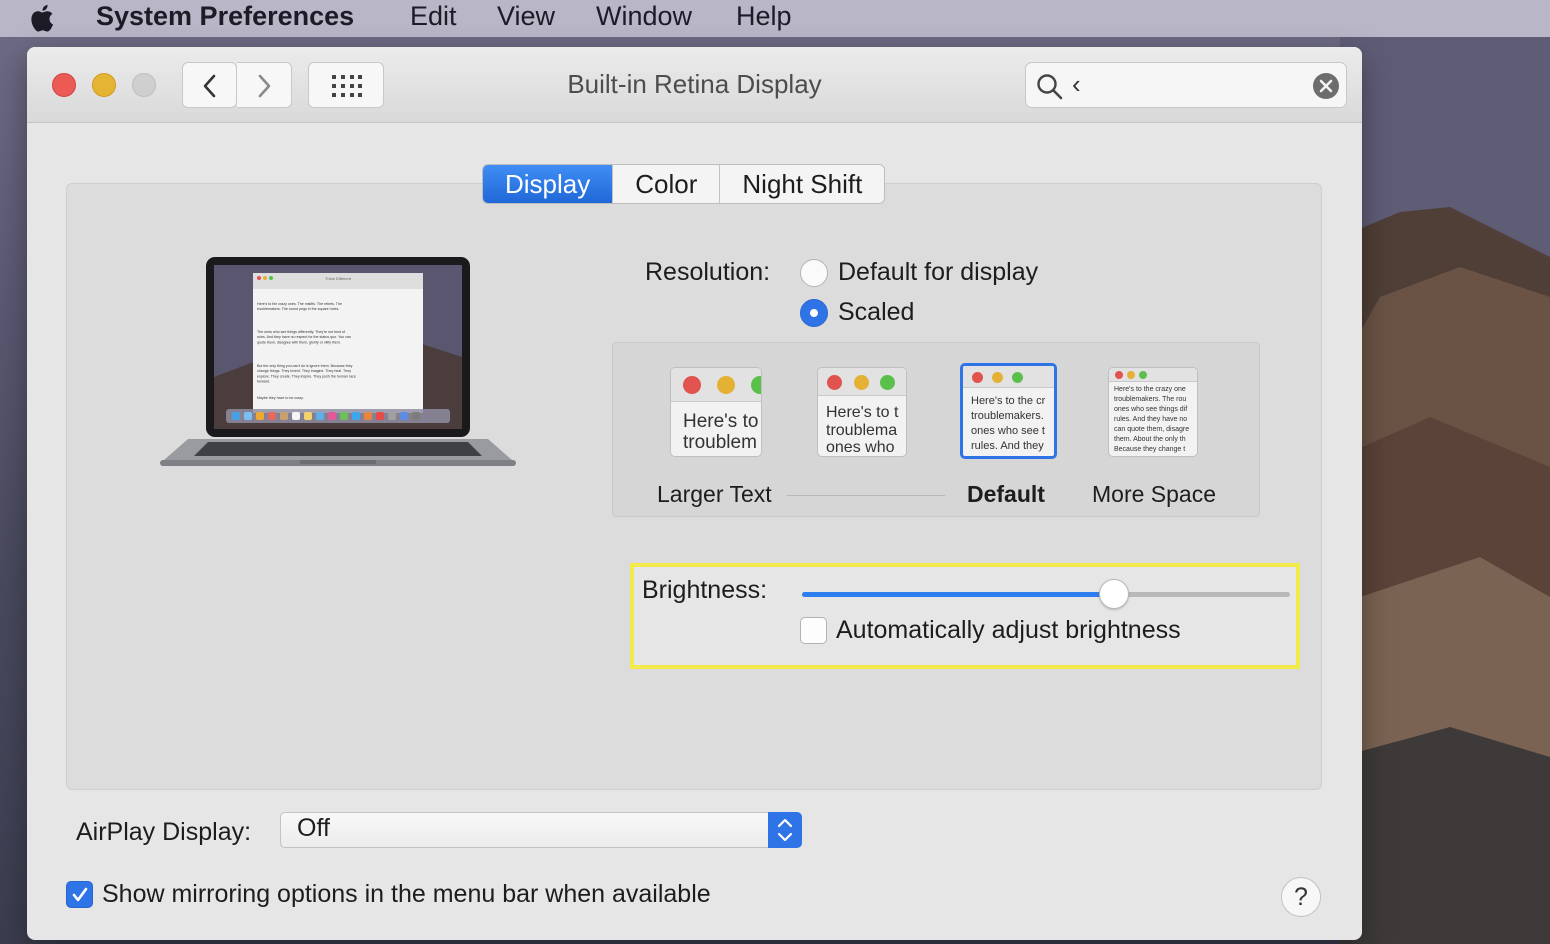 This screenshot has height=944, width=1550. What do you see at coordinates (541, 830) in the screenshot?
I see `airplay-display-select: Off` at bounding box center [541, 830].